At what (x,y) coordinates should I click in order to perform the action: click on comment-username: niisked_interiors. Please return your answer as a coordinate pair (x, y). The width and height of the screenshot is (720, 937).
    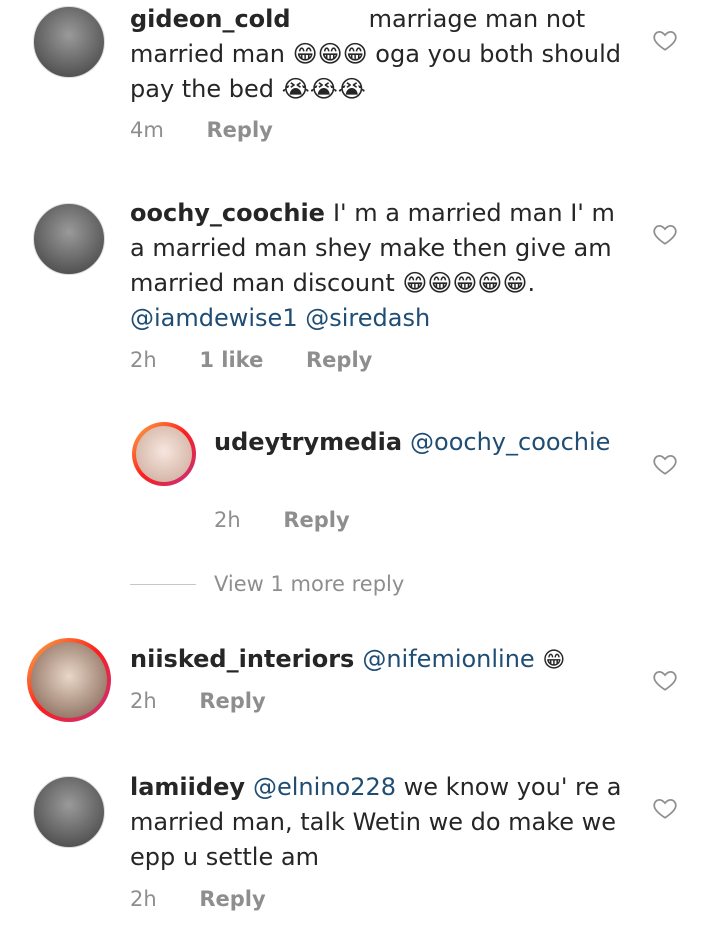
    Looking at the image, I should click on (242, 659).